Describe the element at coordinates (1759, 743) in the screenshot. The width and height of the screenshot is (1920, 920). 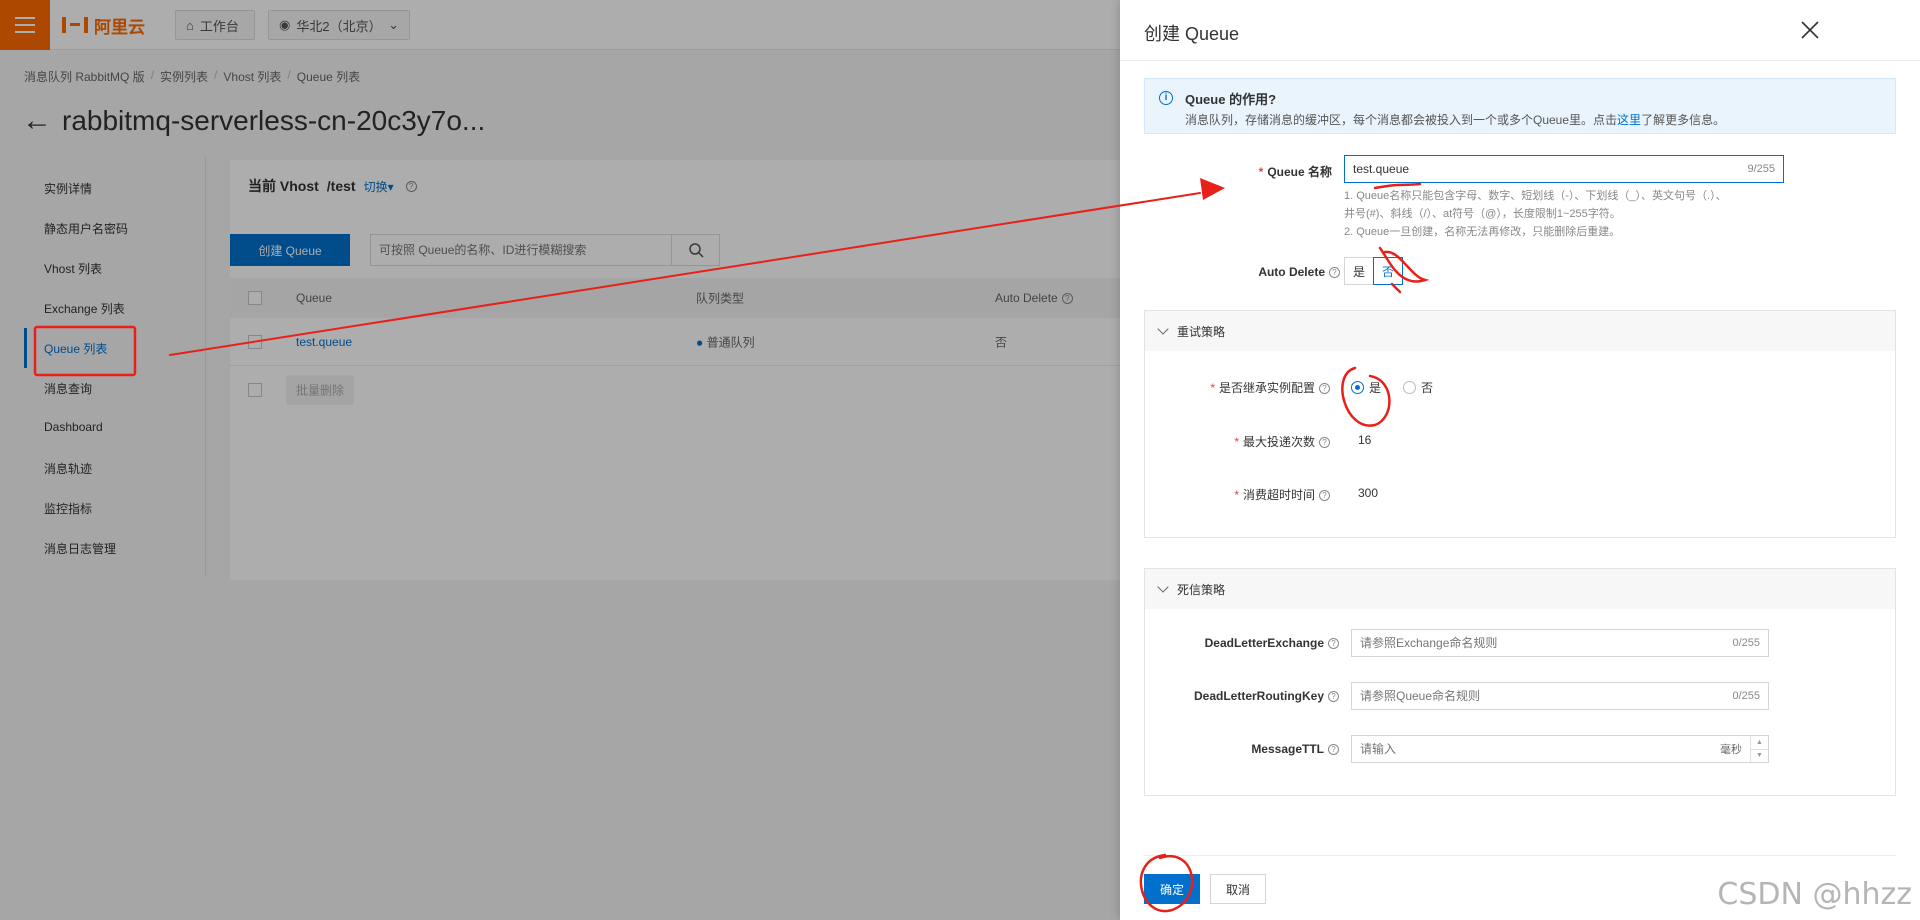
I see `stepper-up-icon: ▲` at that location.